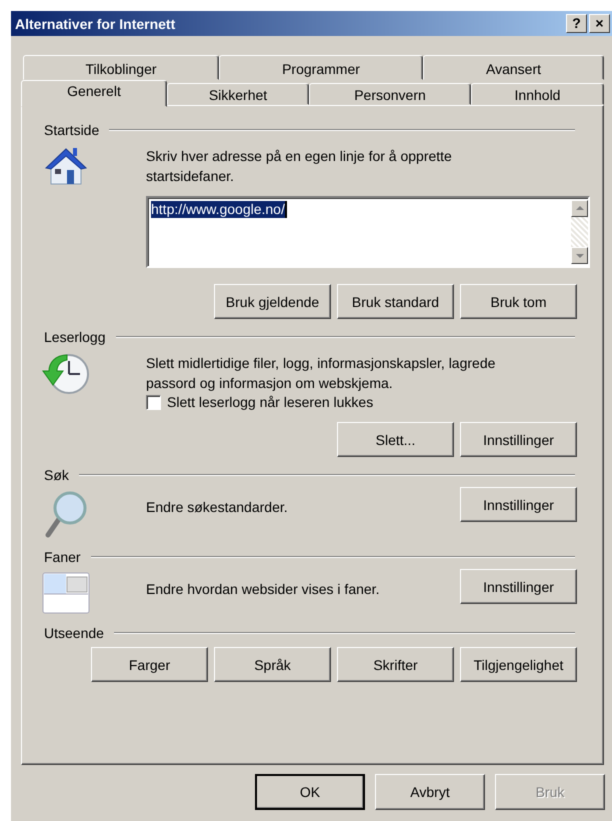  Describe the element at coordinates (321, 373) in the screenshot. I see `description: Slett midlertidige filer, logg, informasjonskapsler, lagrede passord og informasjon om webskjema.` at that location.